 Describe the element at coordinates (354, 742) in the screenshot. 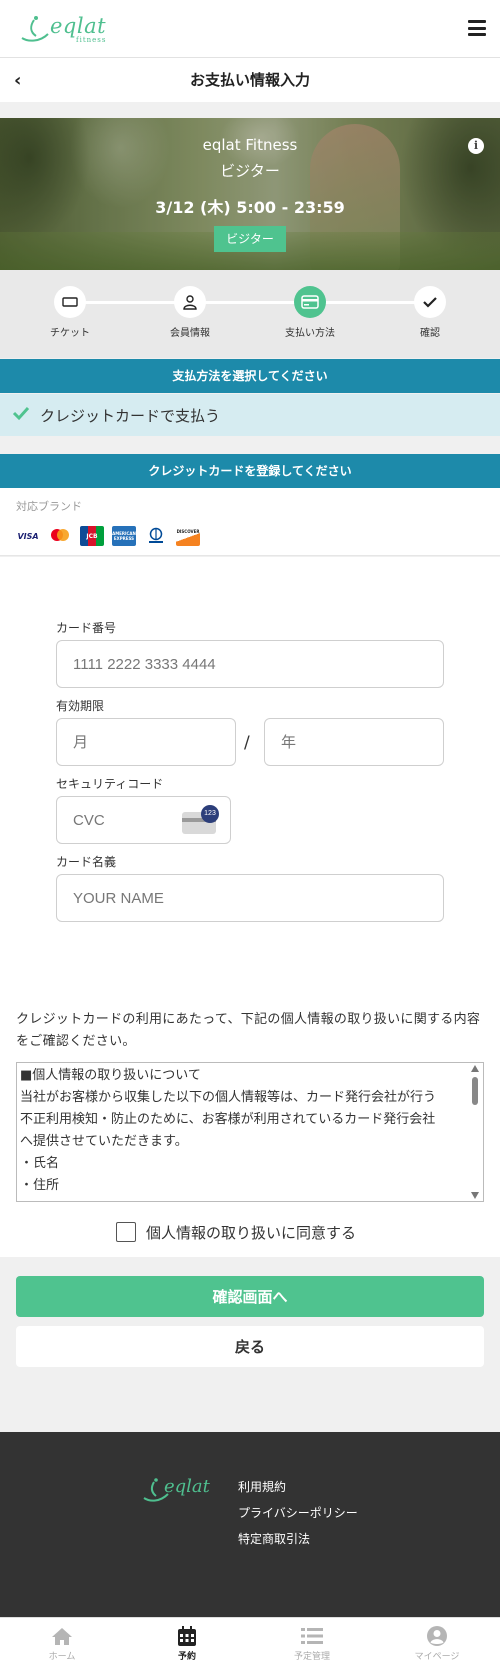

I see `expiry-year-input` at that location.